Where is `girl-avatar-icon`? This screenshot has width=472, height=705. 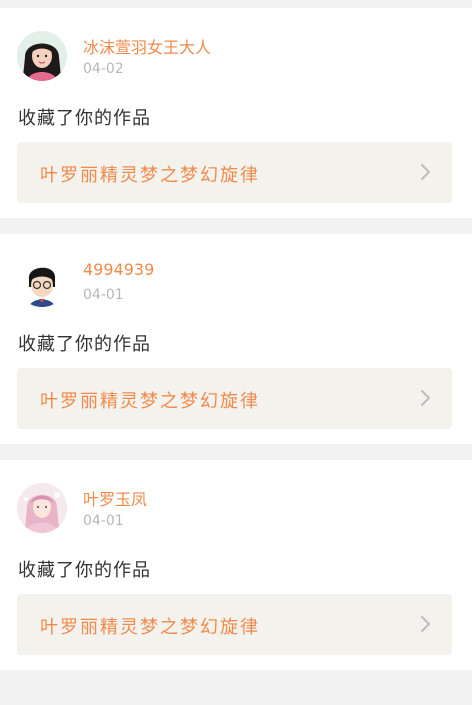 girl-avatar-icon is located at coordinates (42, 56).